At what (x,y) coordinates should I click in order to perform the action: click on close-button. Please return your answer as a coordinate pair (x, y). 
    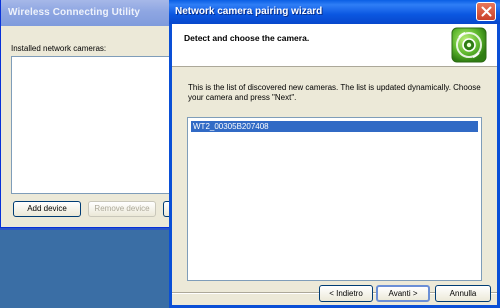
    Looking at the image, I should click on (486, 11).